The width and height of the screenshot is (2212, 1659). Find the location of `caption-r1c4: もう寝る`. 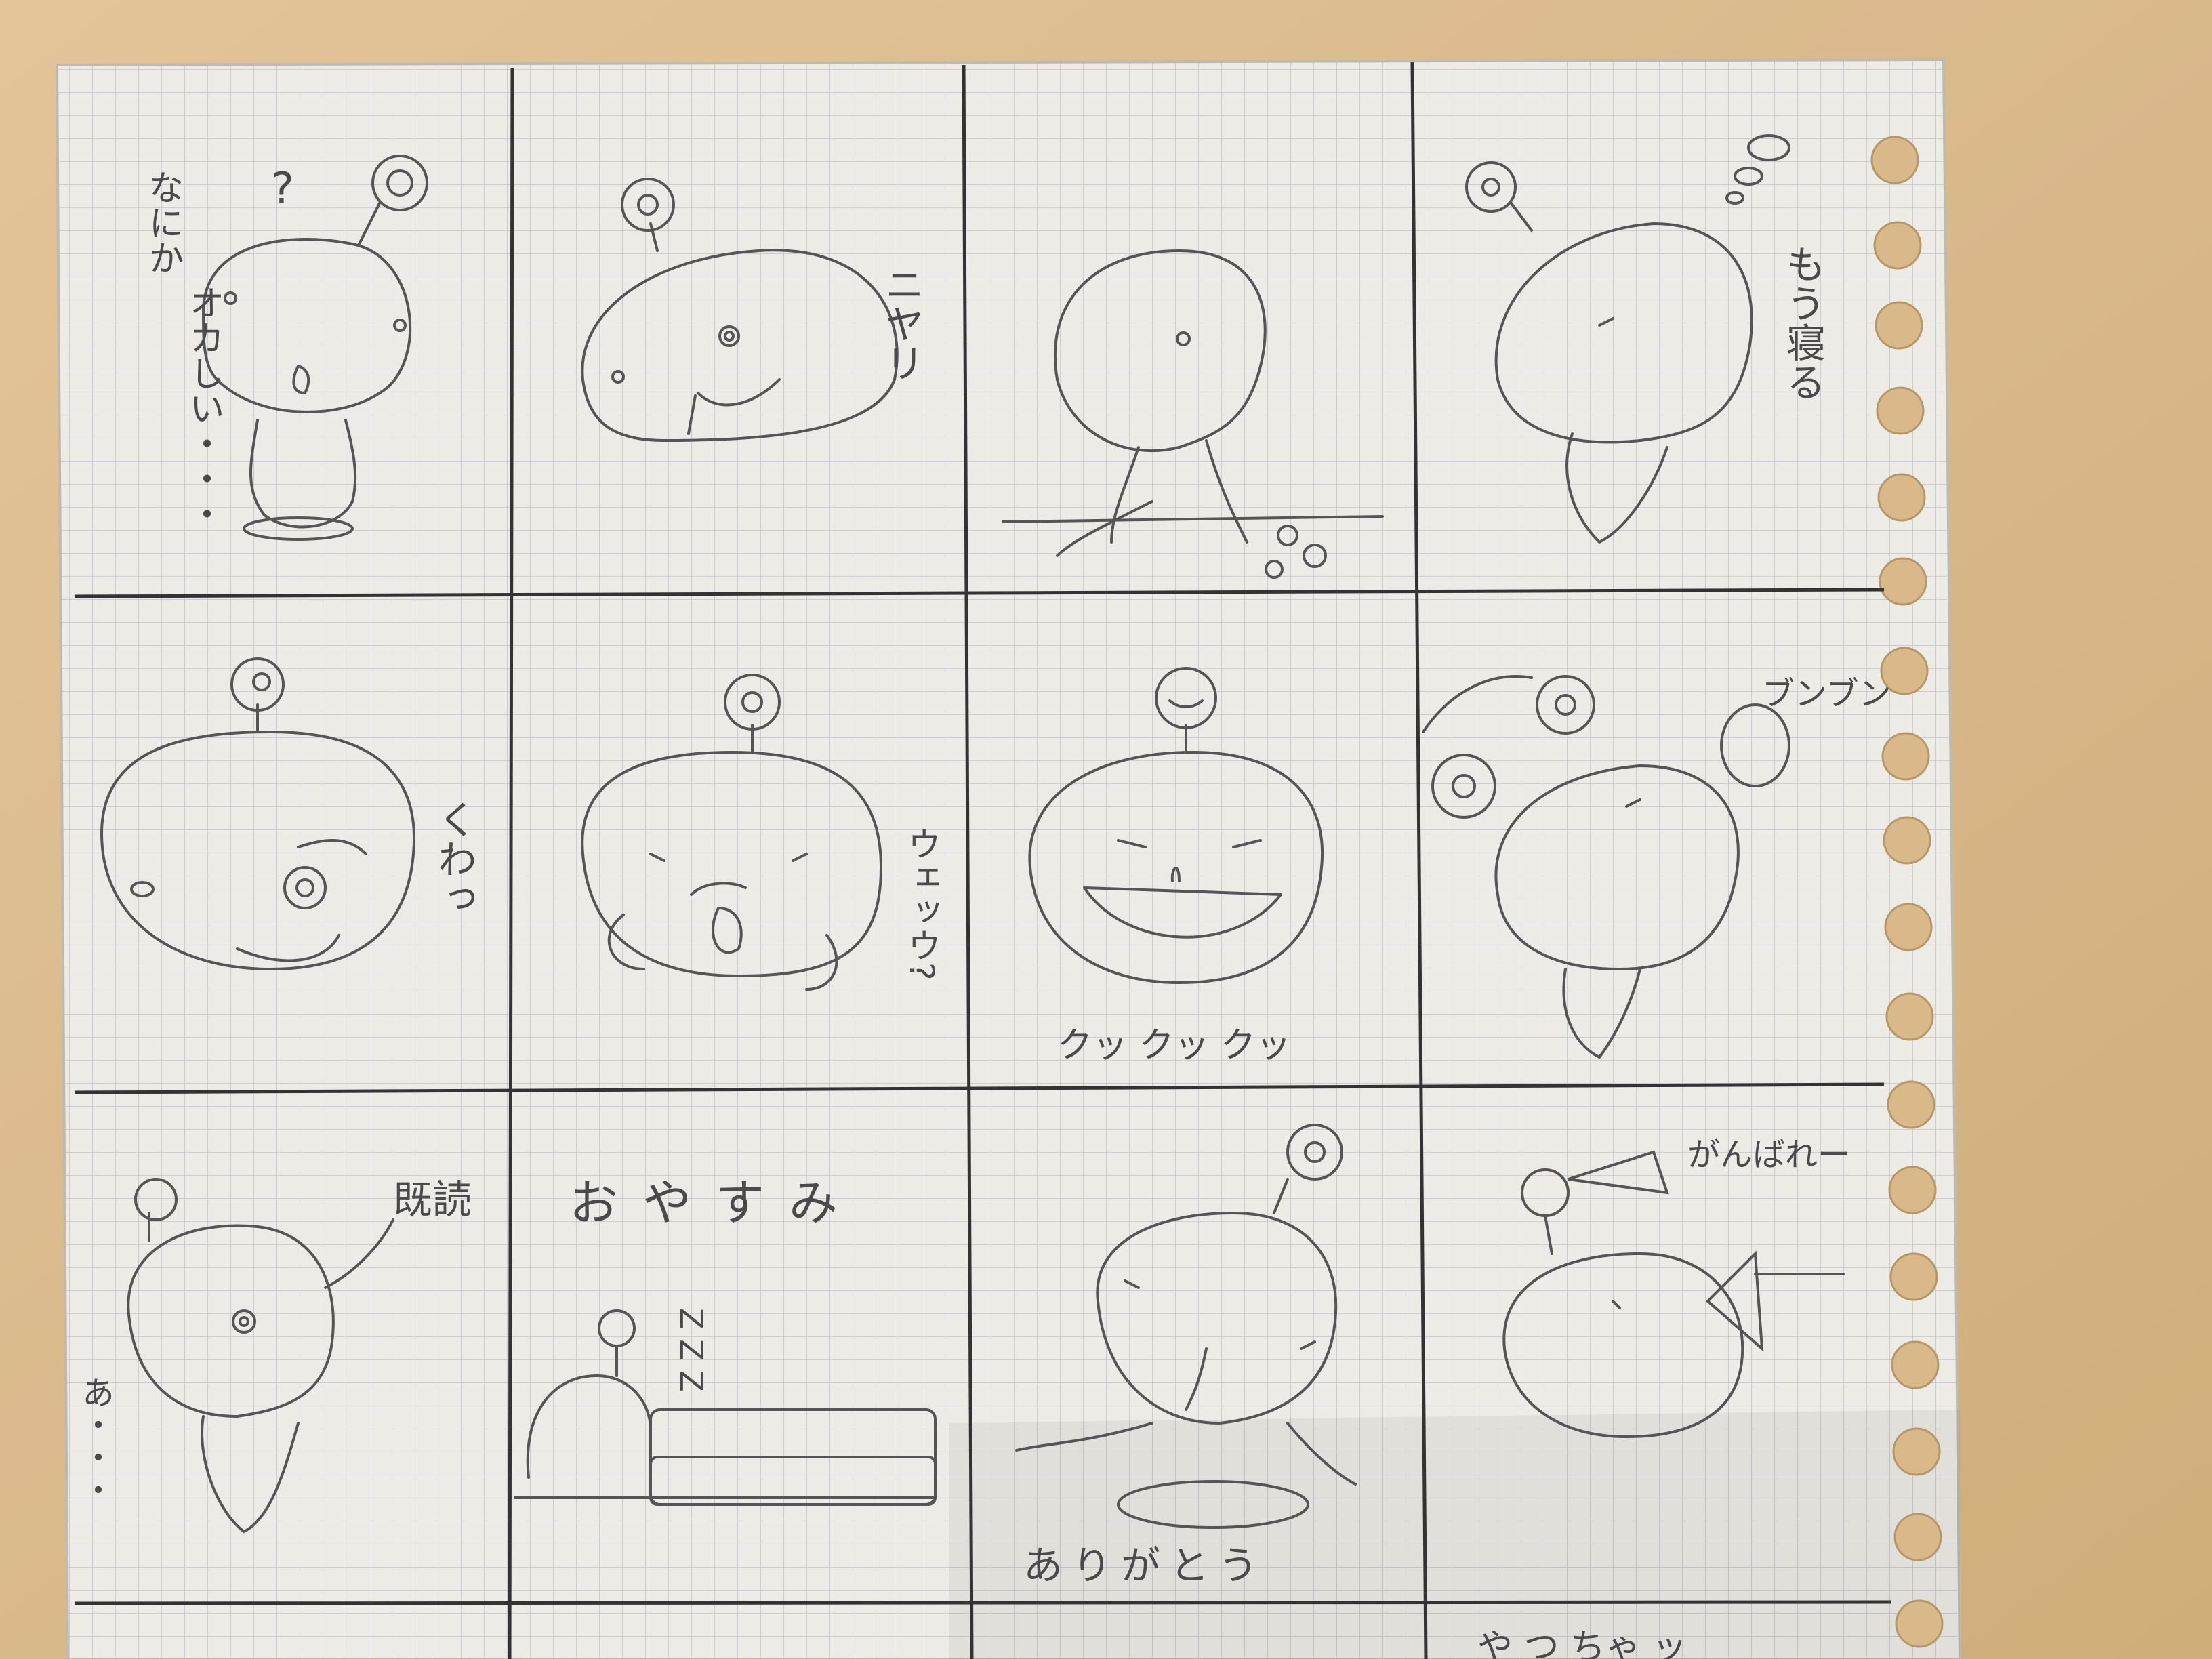

caption-r1c4: もう寝る is located at coordinates (1803, 322).